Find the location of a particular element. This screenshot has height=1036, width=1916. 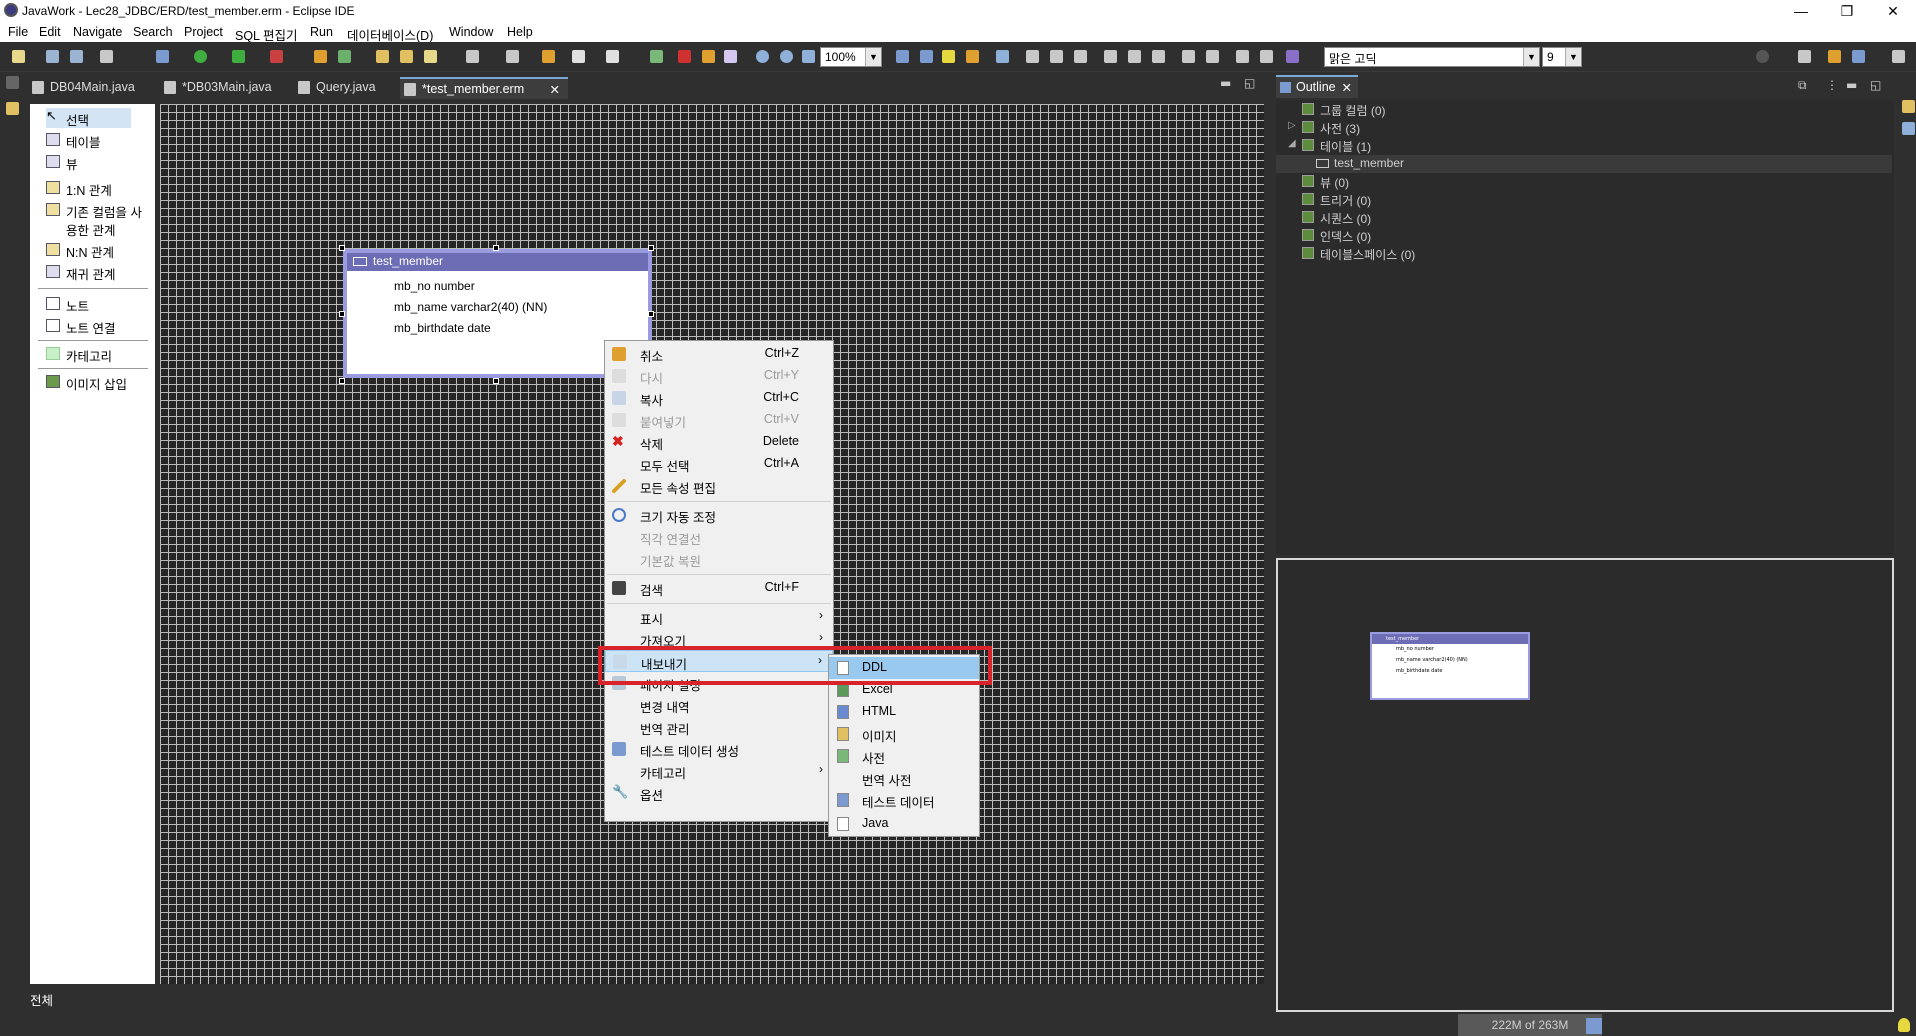

menu-search: Search is located at coordinates (153, 32).